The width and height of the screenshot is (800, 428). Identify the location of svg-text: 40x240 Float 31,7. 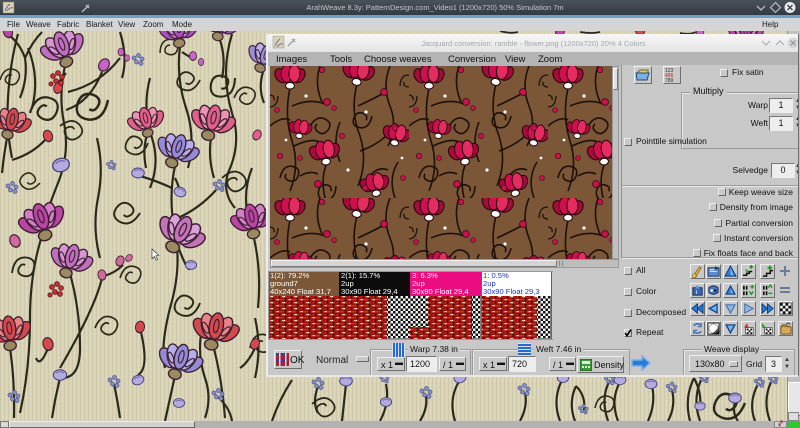
(300, 291).